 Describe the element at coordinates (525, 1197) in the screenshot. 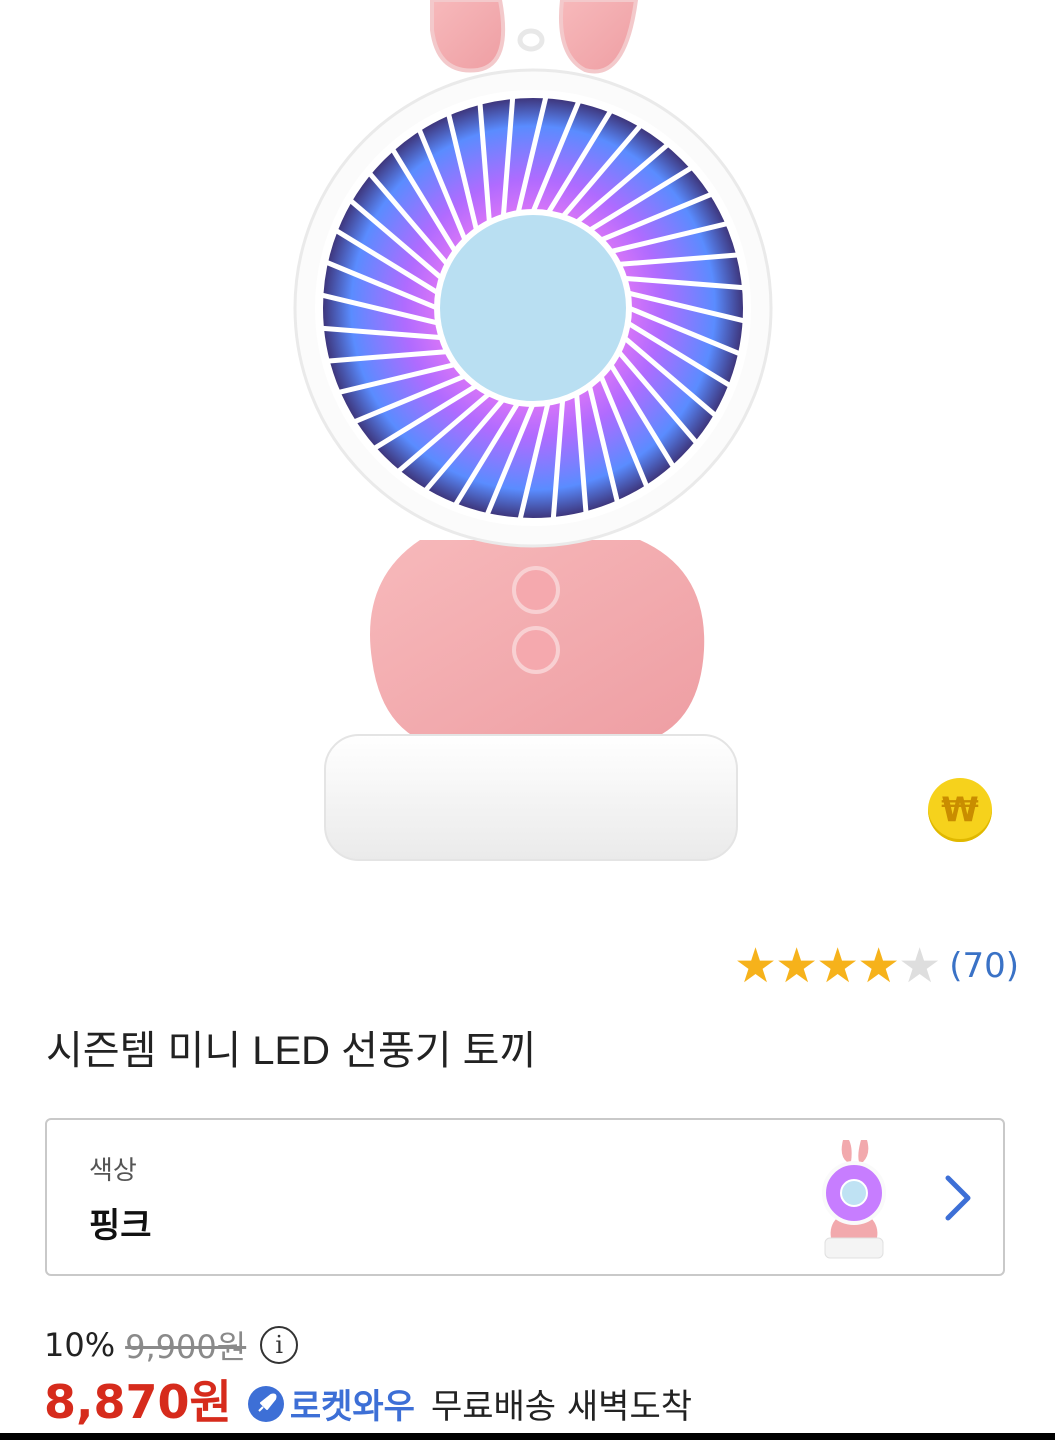

I see `color-option-selector: 색상 핑크` at that location.